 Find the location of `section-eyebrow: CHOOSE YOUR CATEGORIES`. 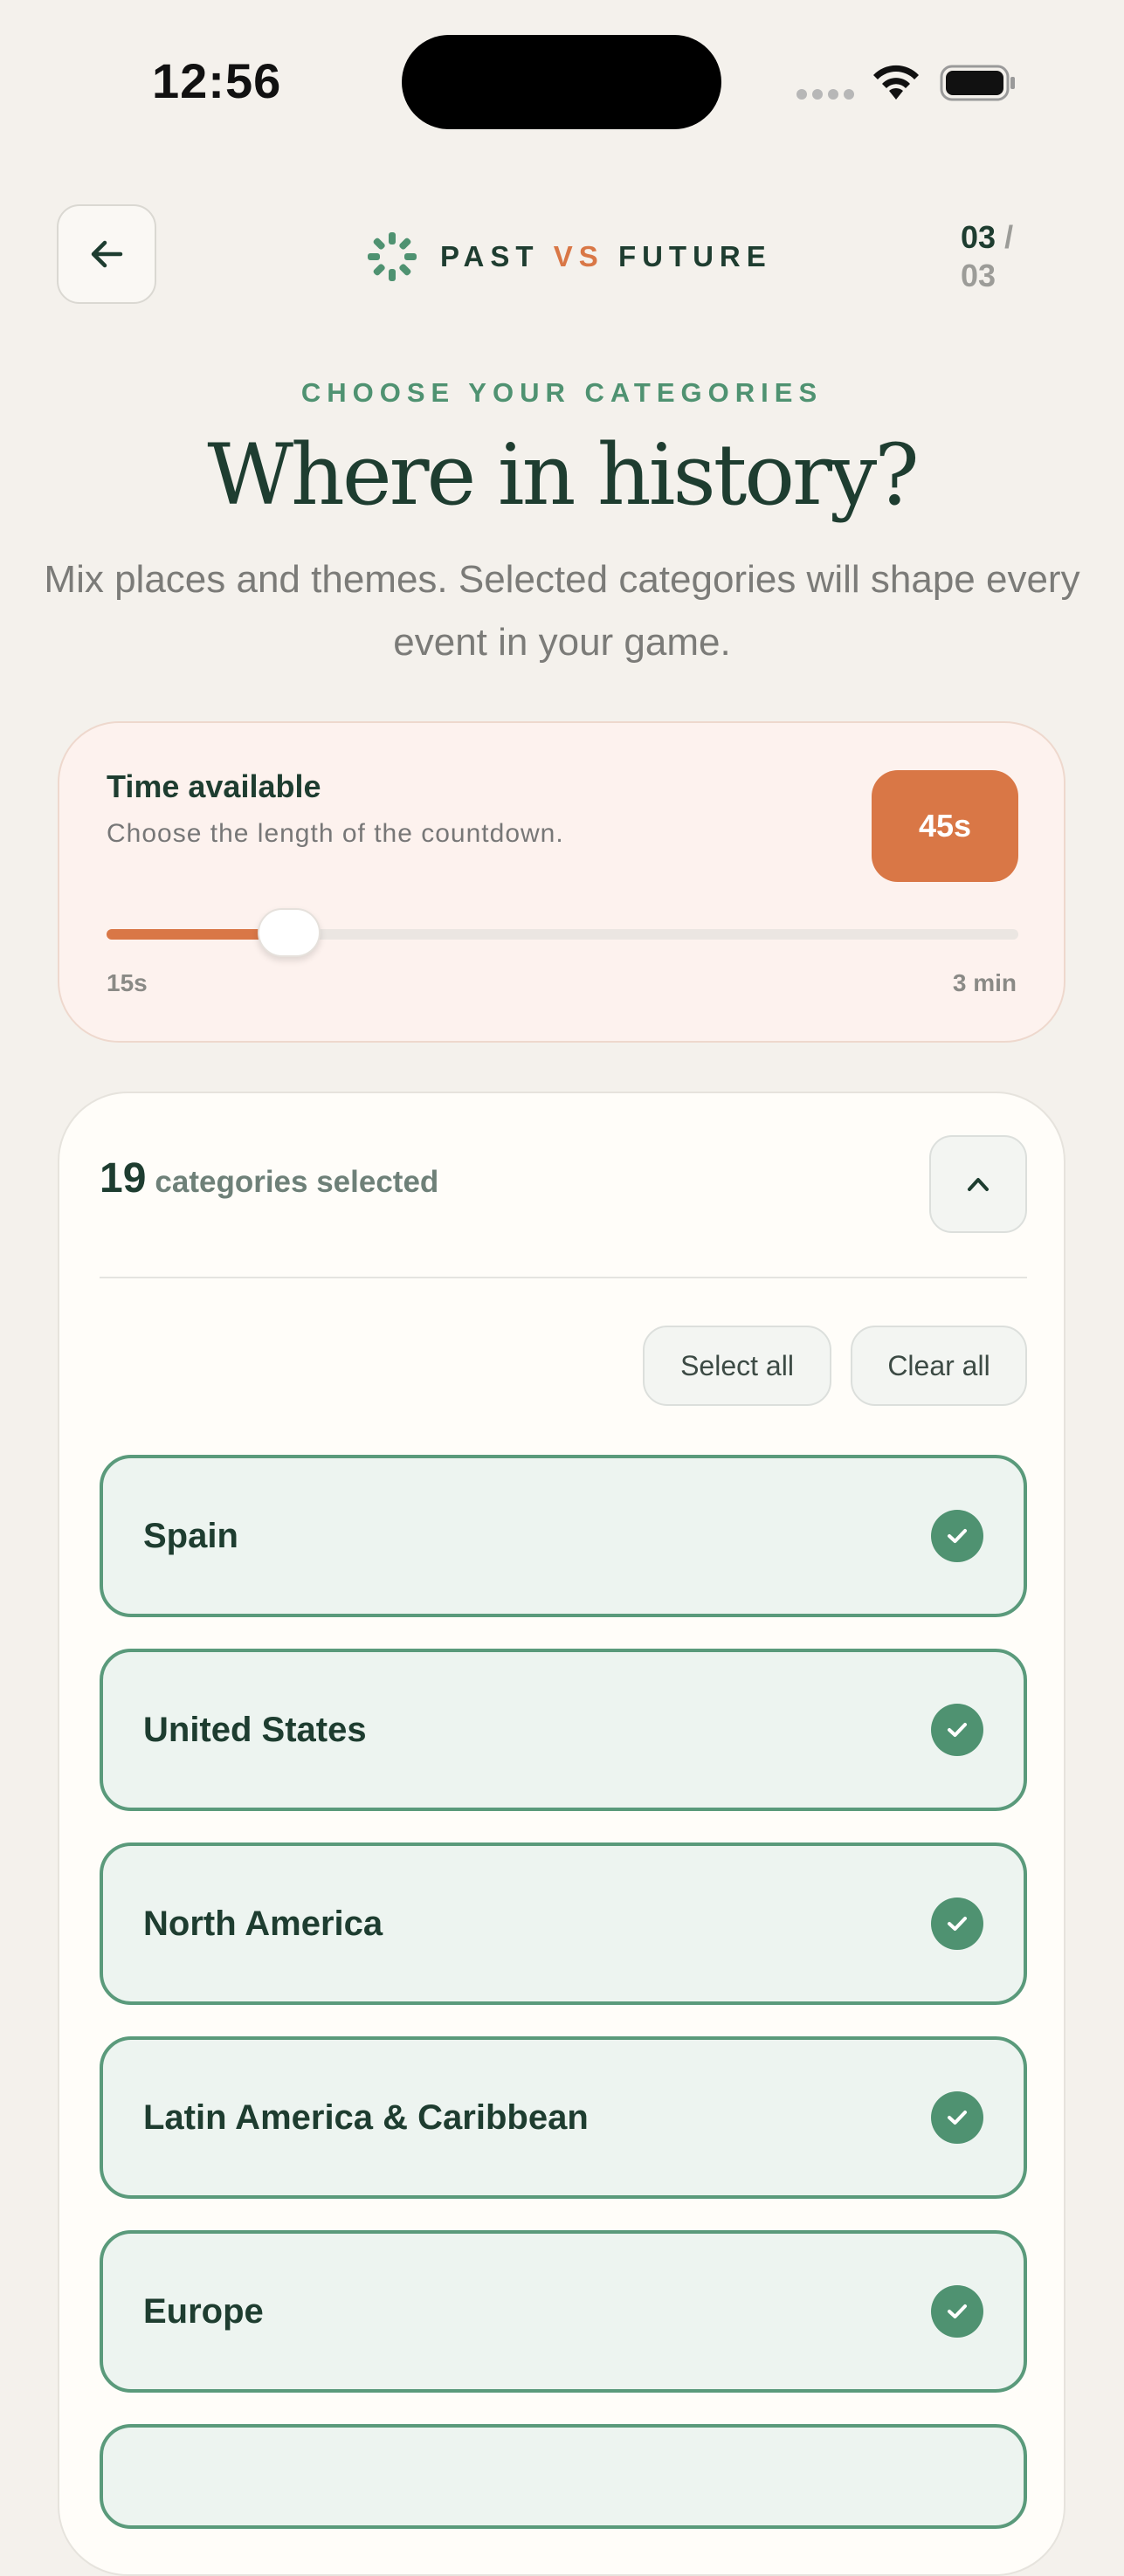

section-eyebrow: CHOOSE YOUR CATEGORIES is located at coordinates (562, 392).